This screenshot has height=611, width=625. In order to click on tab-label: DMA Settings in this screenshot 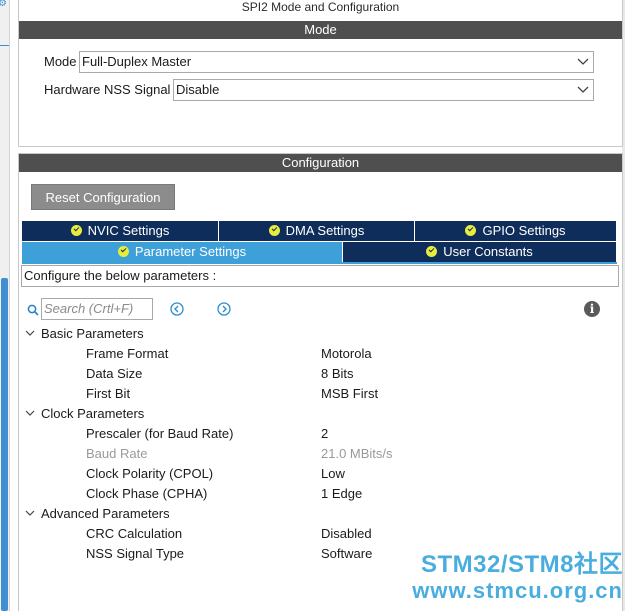, I will do `click(325, 230)`.